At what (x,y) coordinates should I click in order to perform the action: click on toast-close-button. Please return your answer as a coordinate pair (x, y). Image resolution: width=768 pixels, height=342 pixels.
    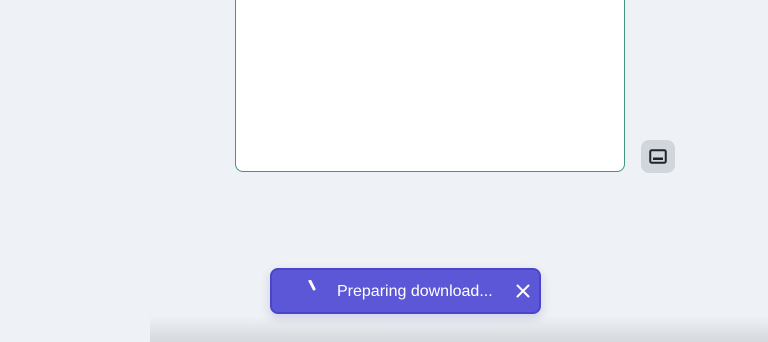
    Looking at the image, I should click on (523, 291).